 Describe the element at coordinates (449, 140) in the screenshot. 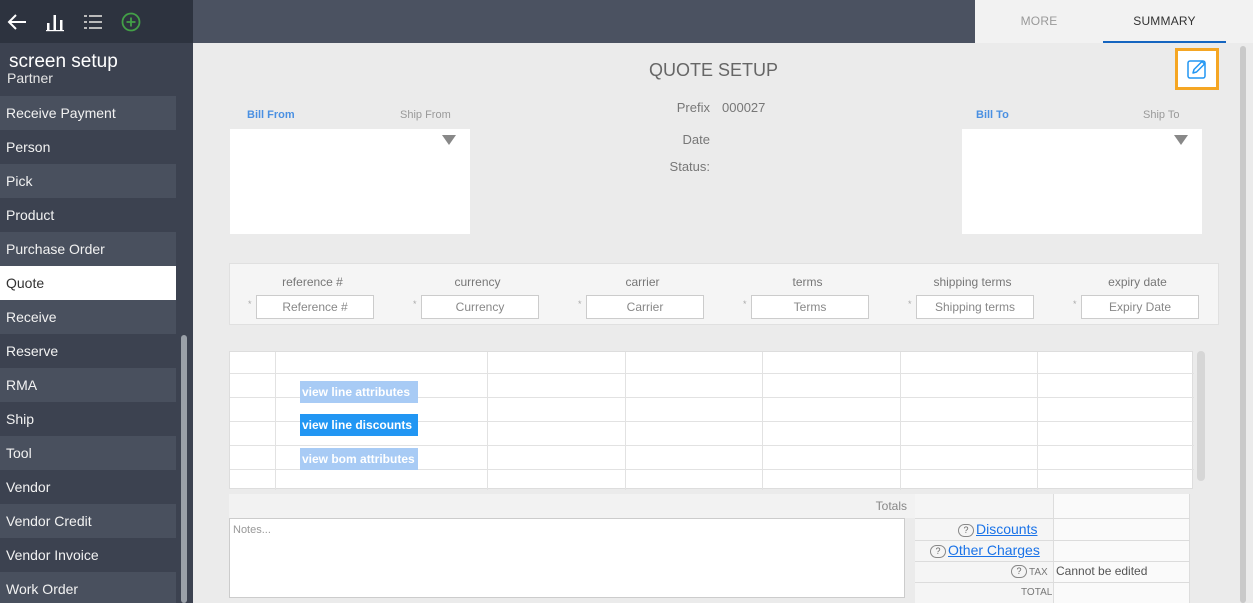

I see `from-address-dropdown-icon` at that location.